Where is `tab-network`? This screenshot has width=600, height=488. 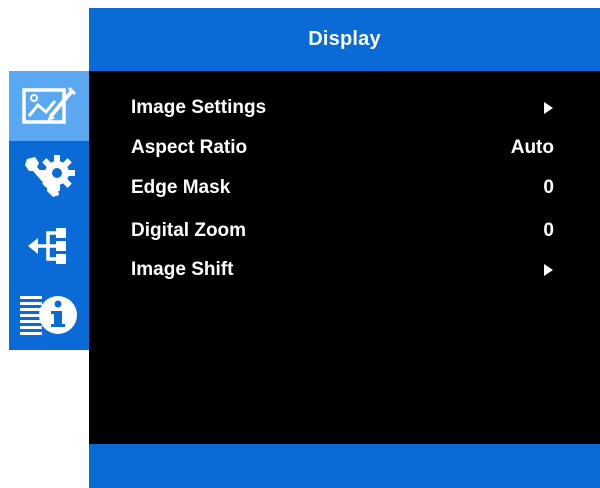
tab-network is located at coordinates (49, 246).